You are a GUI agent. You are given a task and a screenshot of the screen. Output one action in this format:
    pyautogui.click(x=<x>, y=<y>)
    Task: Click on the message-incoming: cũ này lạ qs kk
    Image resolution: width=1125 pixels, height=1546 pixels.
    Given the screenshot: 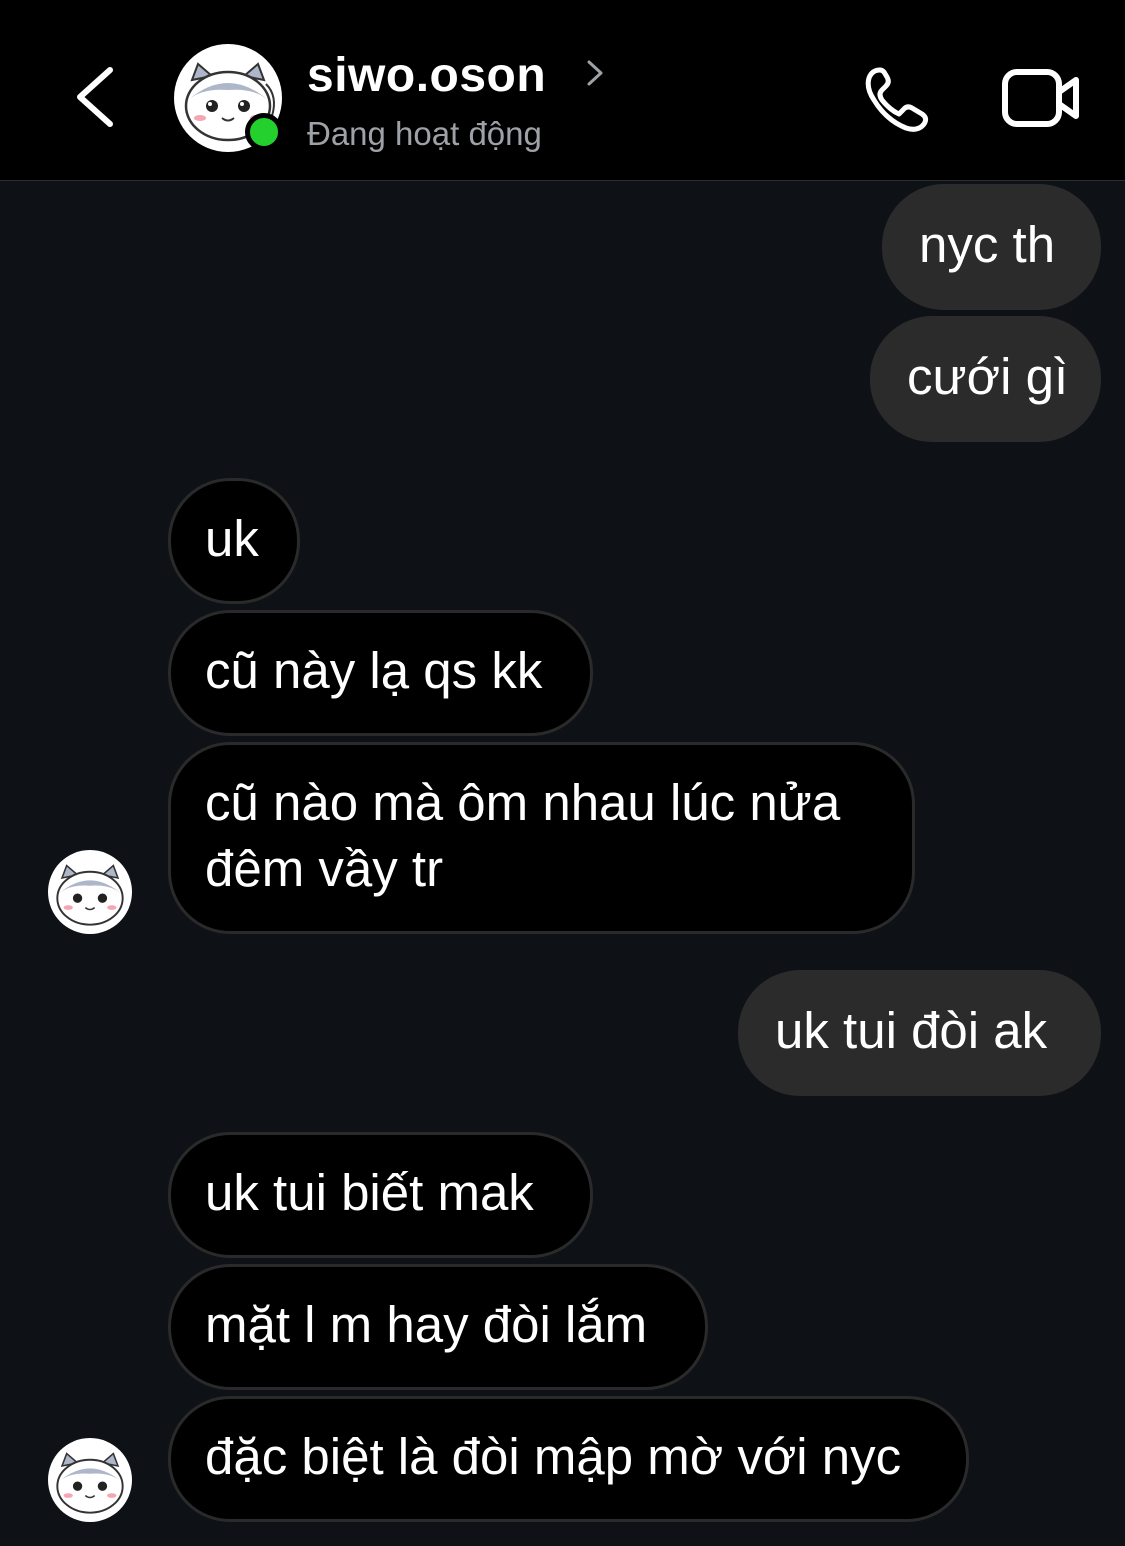 What is the action you would take?
    pyautogui.click(x=380, y=673)
    